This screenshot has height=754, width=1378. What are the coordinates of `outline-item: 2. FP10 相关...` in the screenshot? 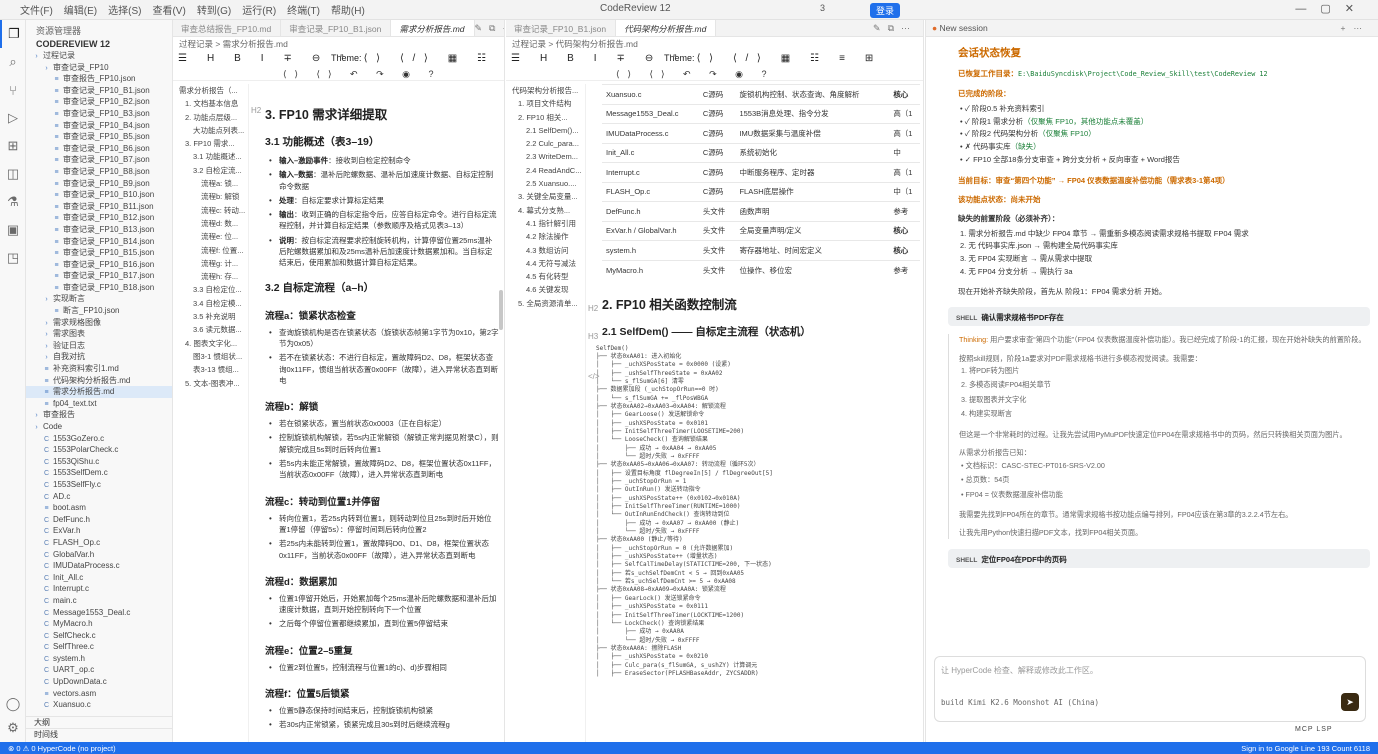 It's located at (545, 117).